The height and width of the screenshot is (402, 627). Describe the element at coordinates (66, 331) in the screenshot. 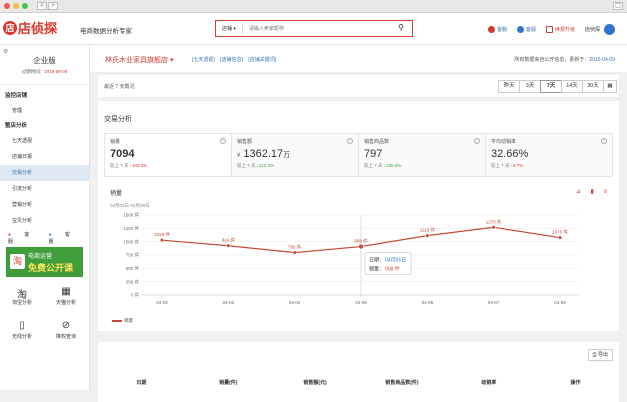

I see `tool-demotion-query: ⊘ 降权查询` at that location.